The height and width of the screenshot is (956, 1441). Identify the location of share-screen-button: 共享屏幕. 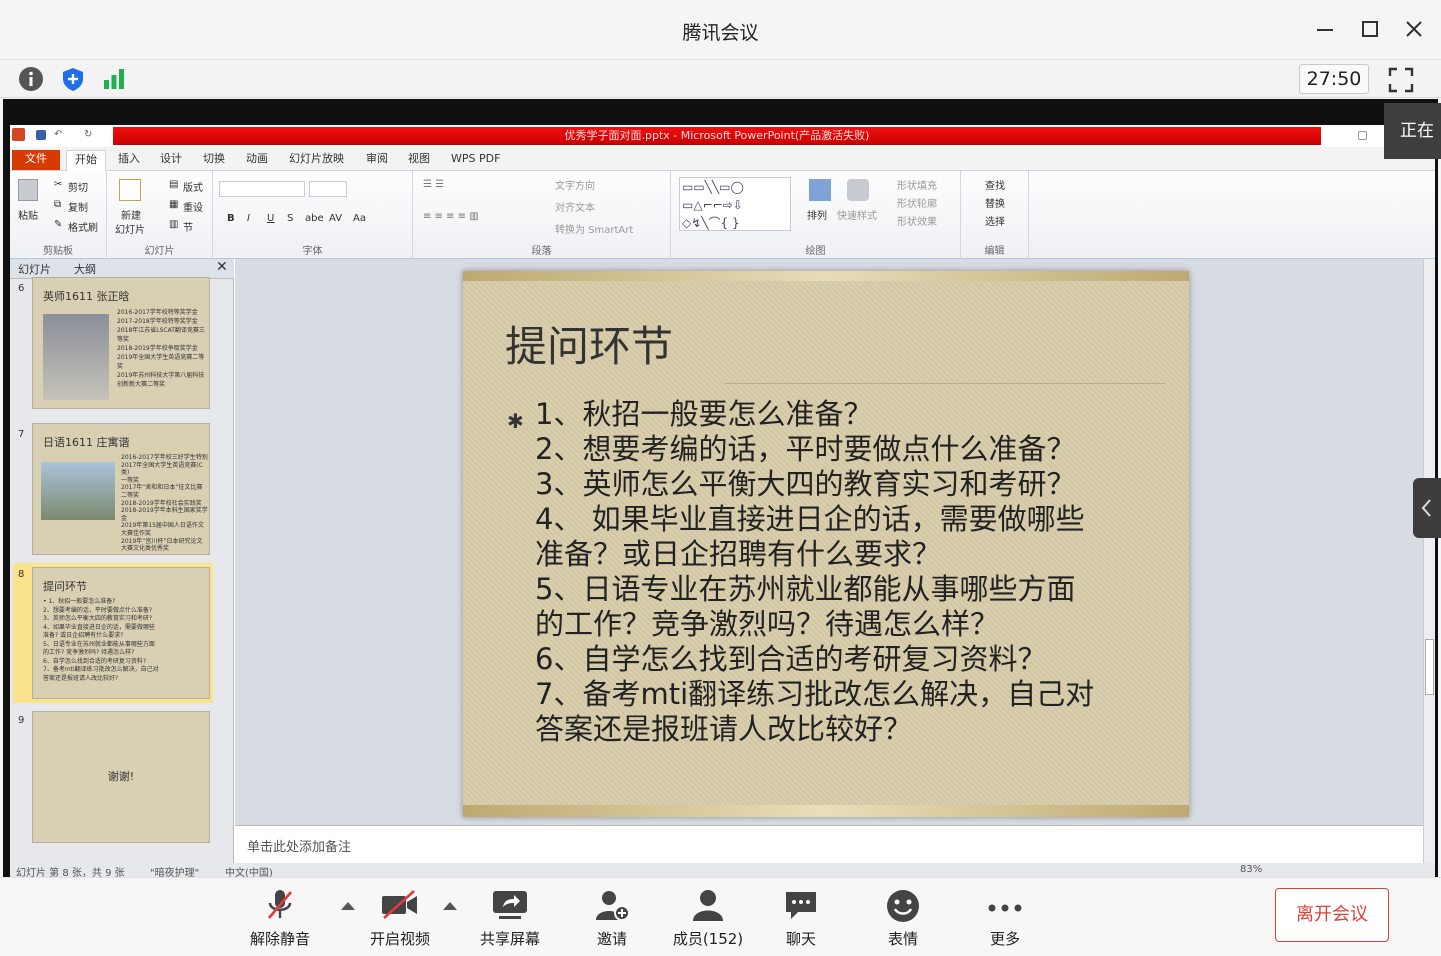
(510, 918).